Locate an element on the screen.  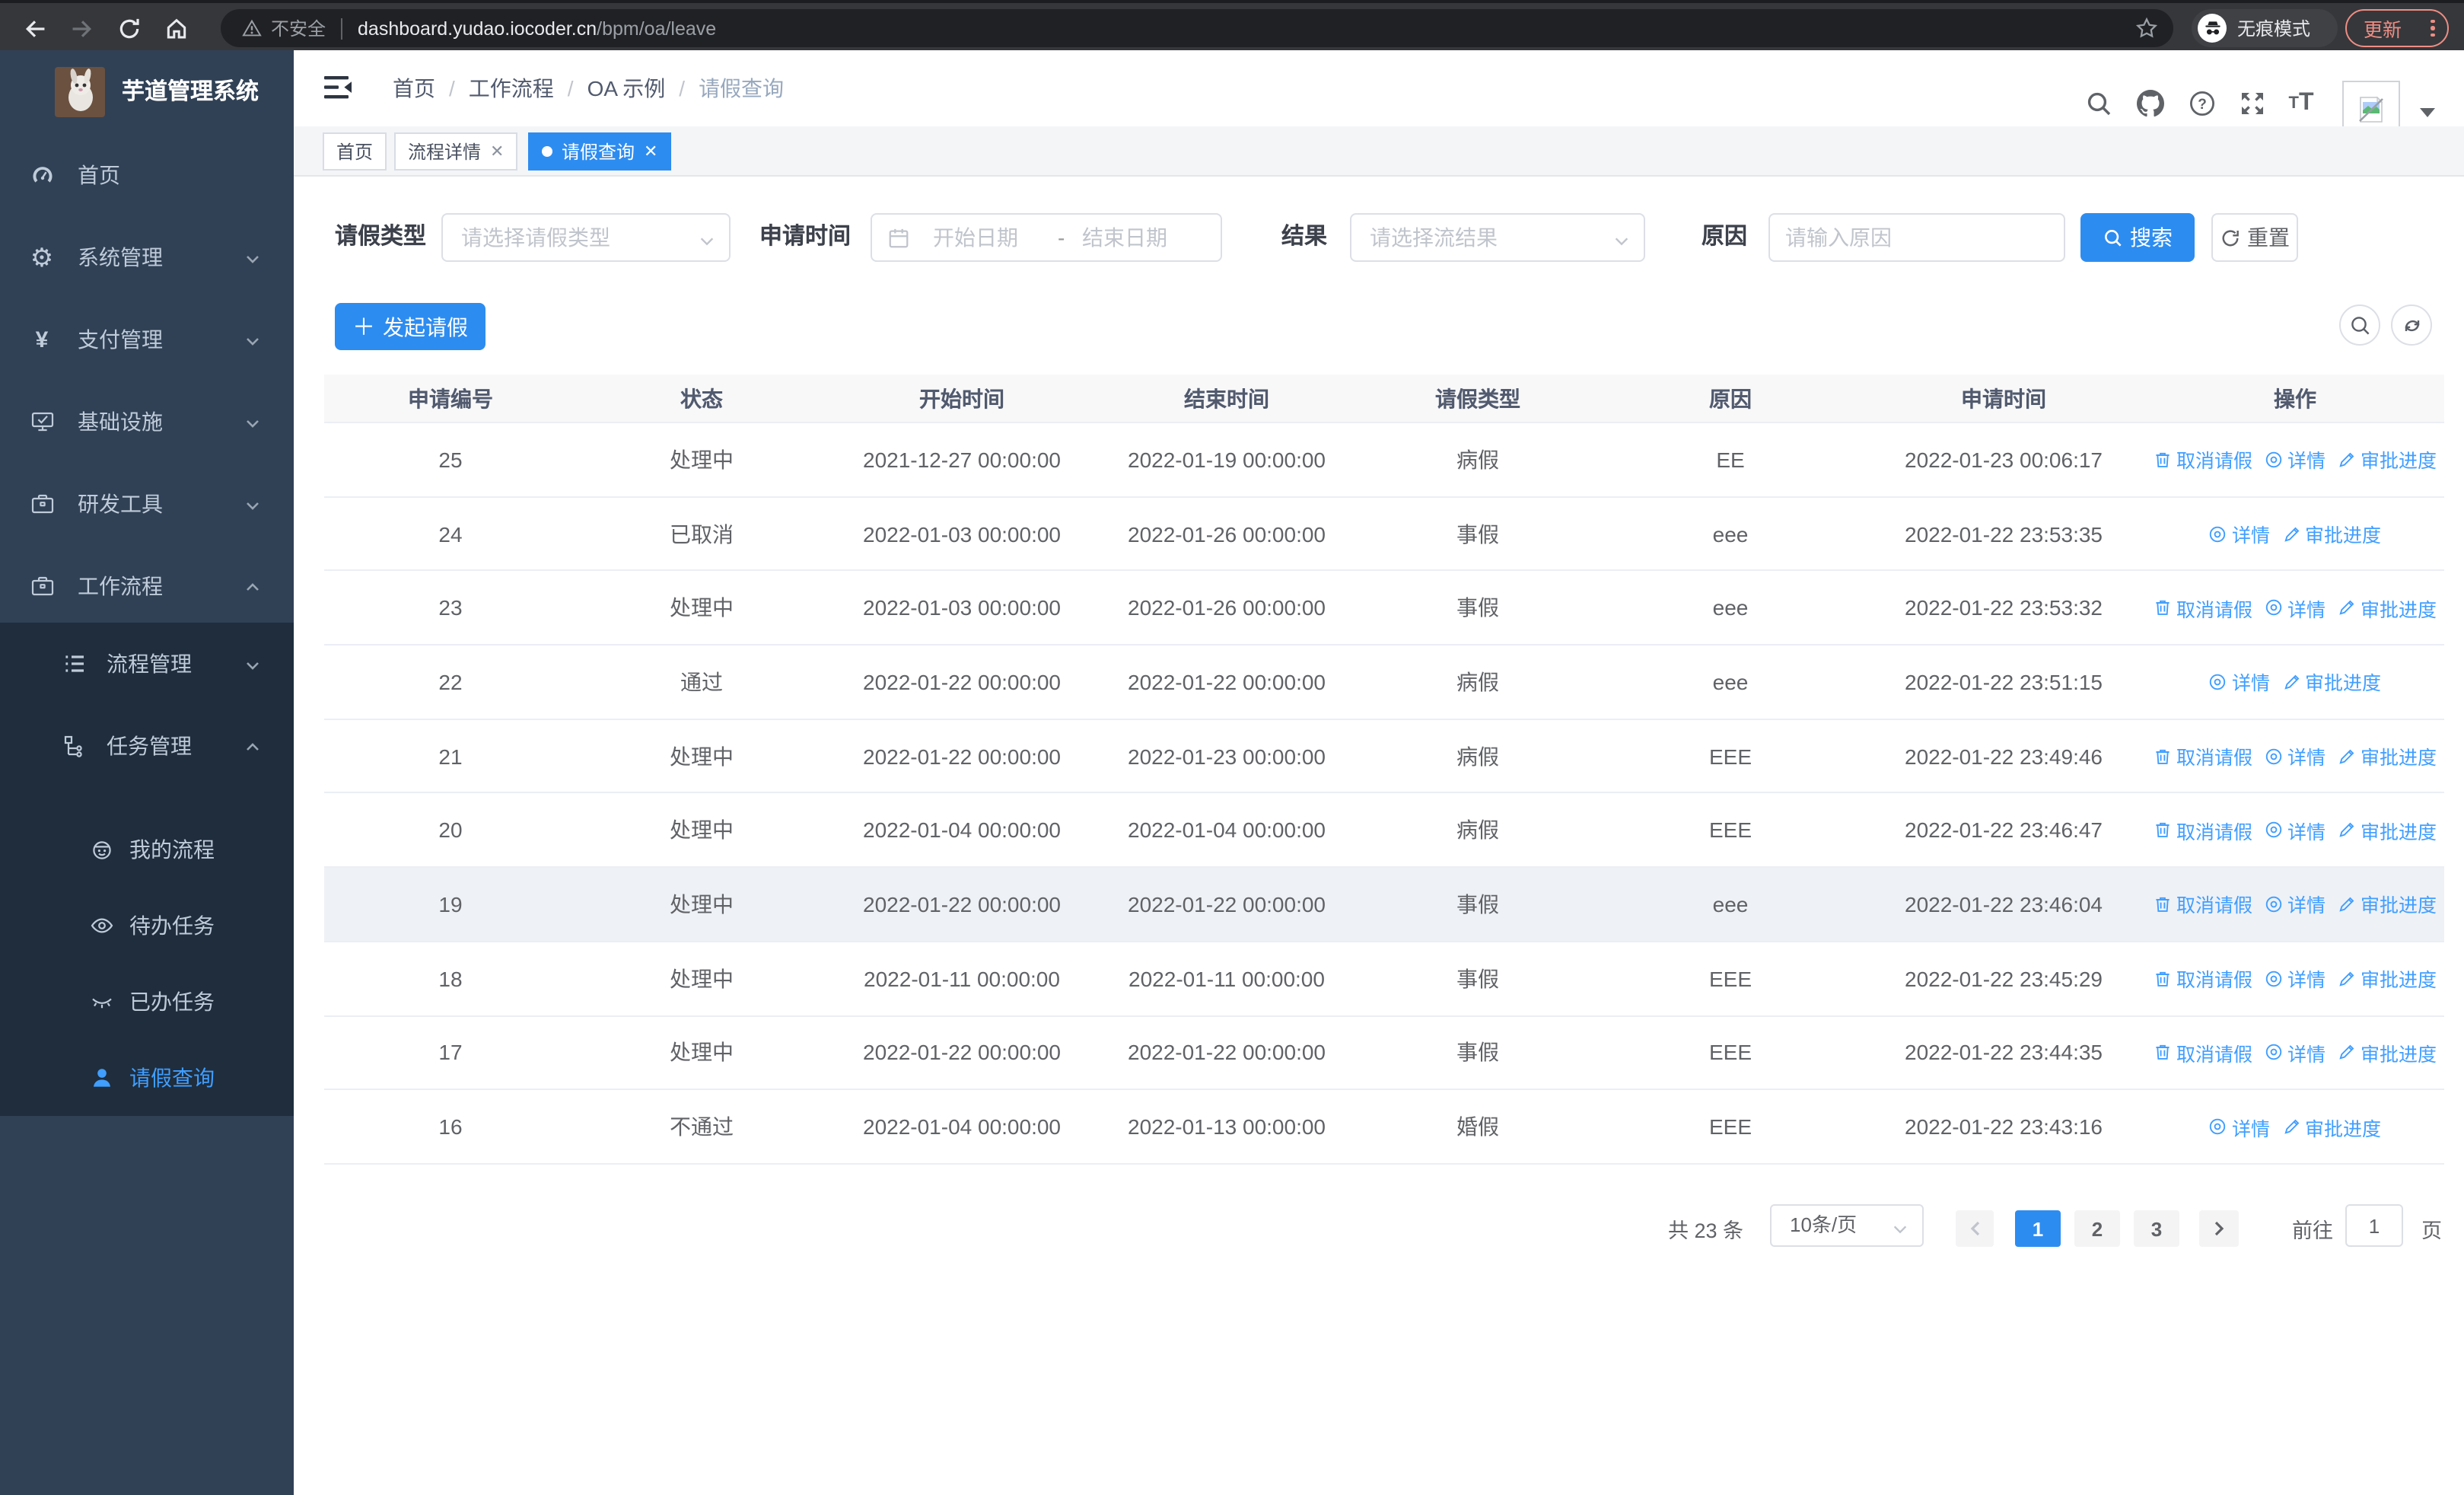
refresh-table-button is located at coordinates (2411, 325).